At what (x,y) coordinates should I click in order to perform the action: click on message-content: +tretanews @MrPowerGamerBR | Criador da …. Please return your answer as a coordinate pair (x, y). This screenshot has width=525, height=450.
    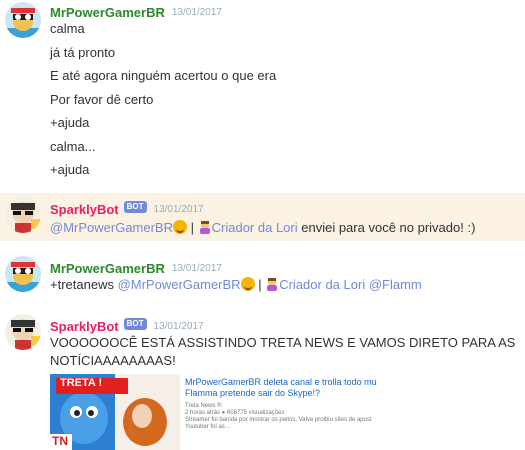
    Looking at the image, I should click on (236, 285).